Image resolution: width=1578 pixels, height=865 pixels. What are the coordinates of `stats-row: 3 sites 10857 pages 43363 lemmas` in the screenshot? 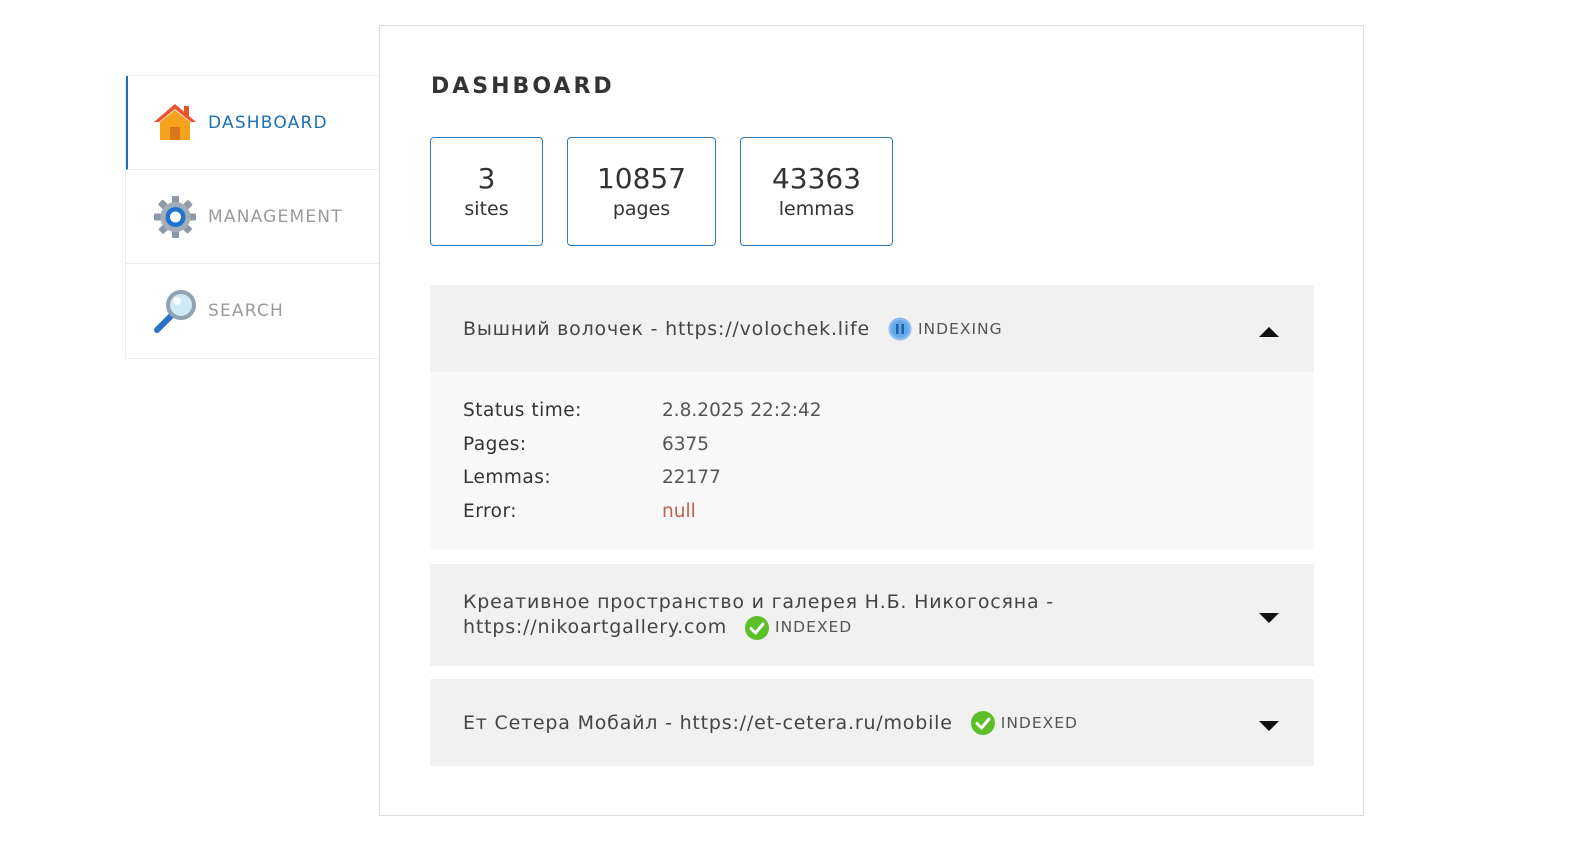 It's located at (661, 191).